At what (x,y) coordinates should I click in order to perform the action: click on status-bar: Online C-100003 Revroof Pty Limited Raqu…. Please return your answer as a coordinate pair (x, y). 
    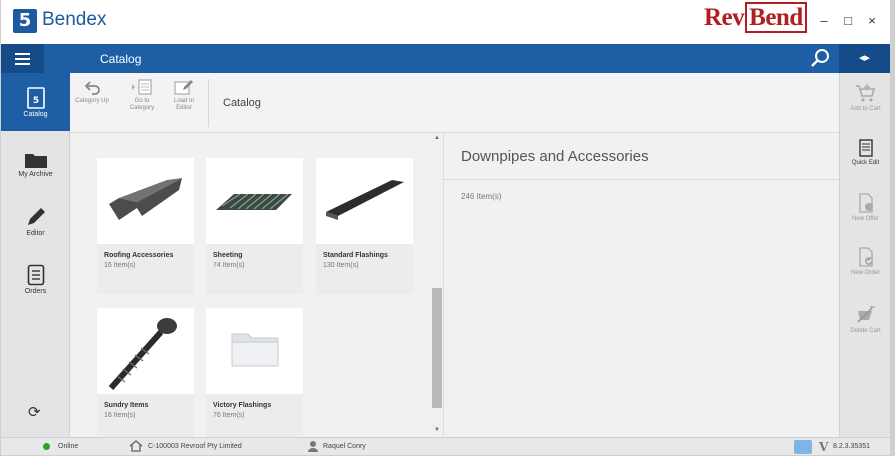
    Looking at the image, I should click on (445, 446).